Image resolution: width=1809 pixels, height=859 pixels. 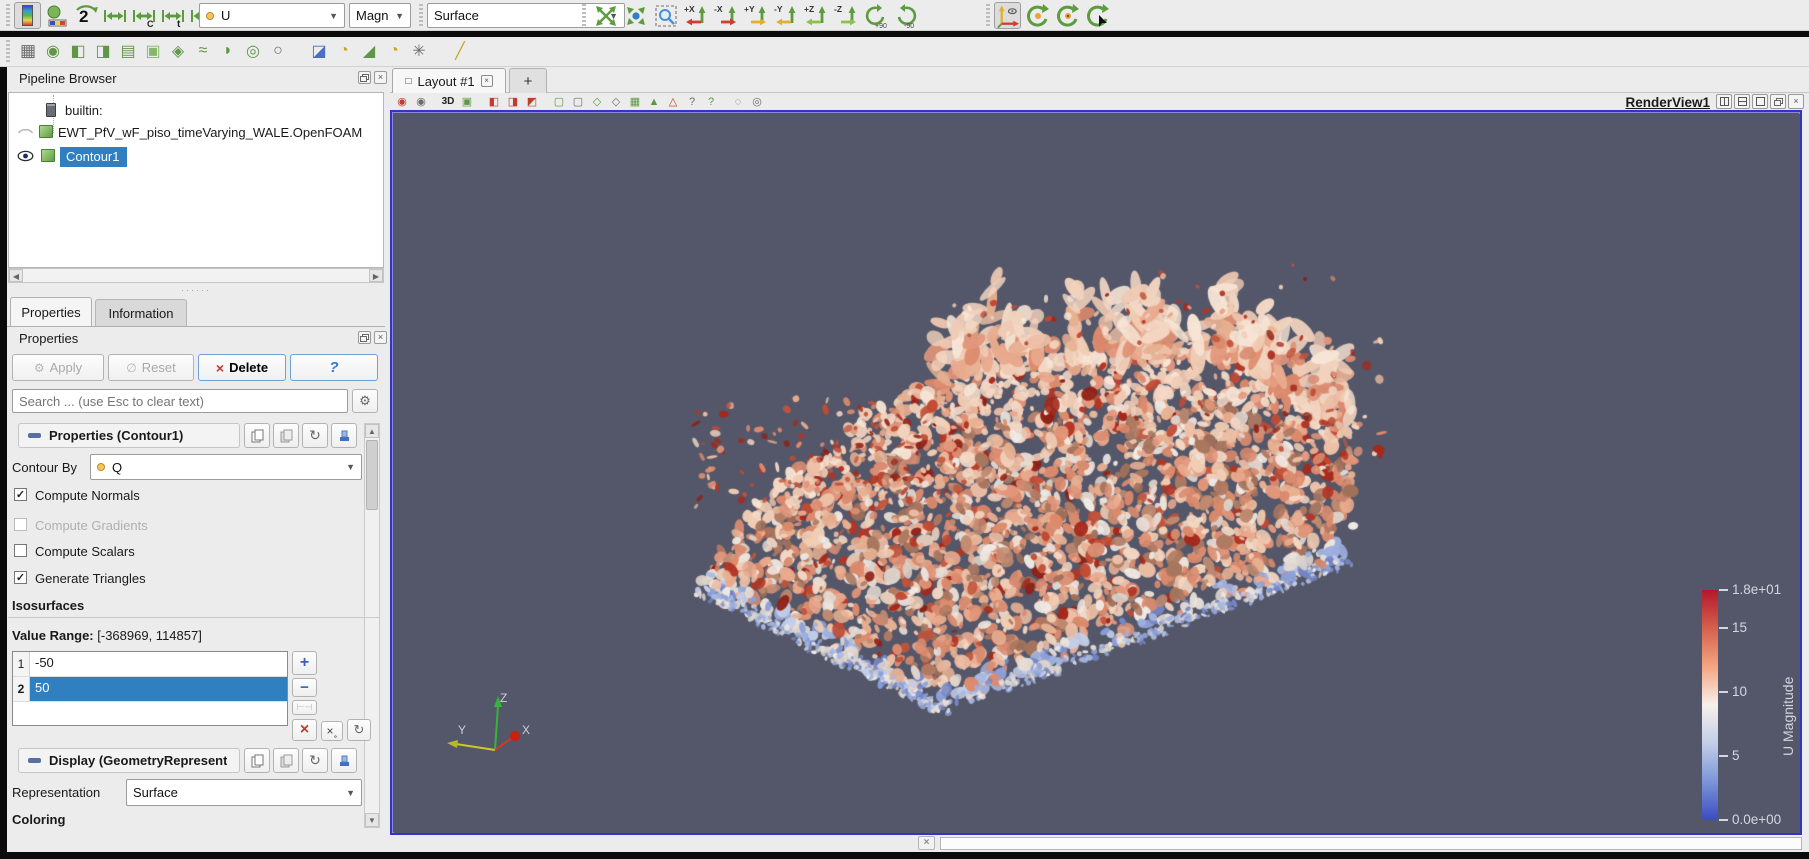 I want to click on delete-button: × Delete, so click(x=242, y=367).